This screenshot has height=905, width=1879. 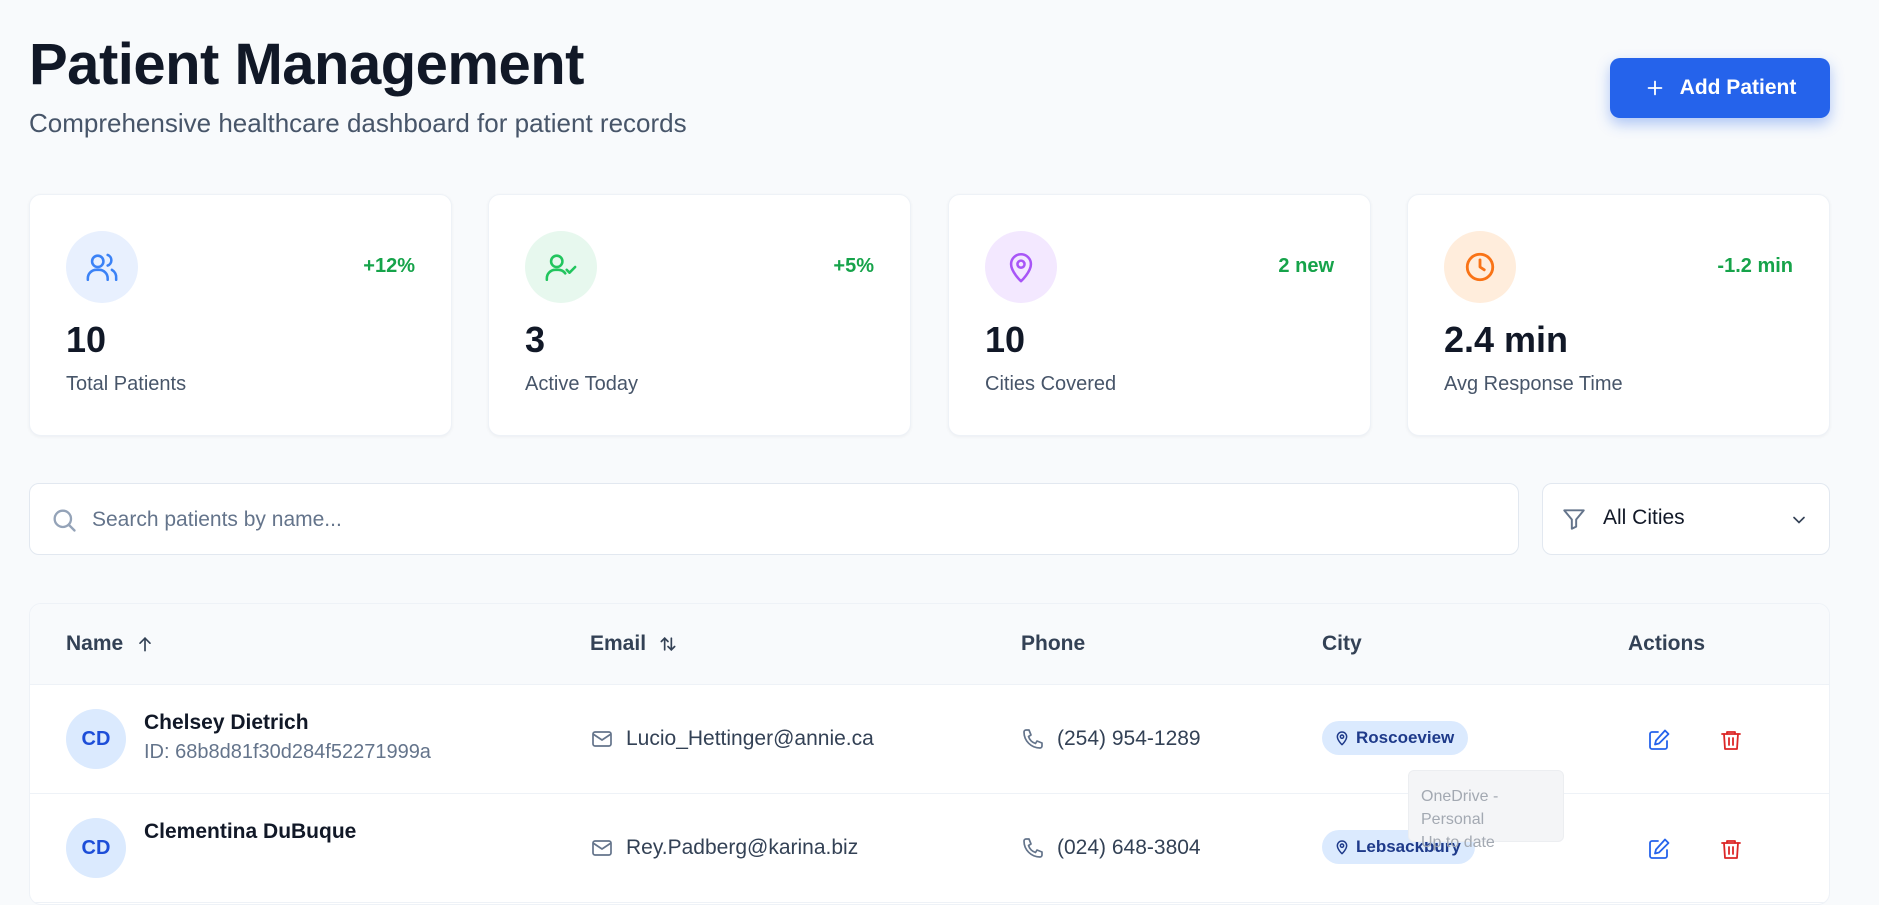 I want to click on column-label: Email, so click(x=618, y=643).